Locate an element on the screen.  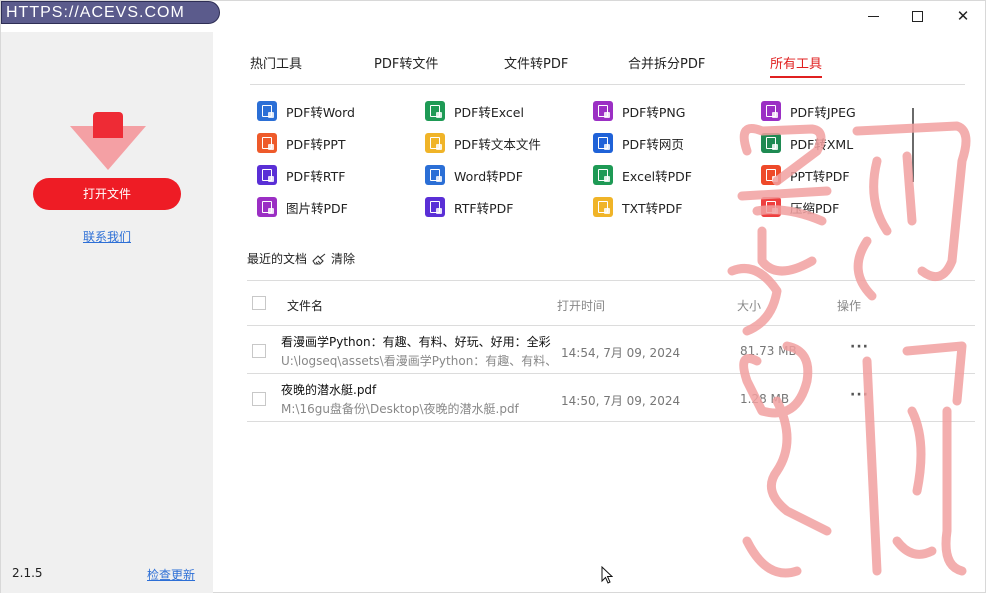
check-update-link: 检查更新 is located at coordinates (171, 574).